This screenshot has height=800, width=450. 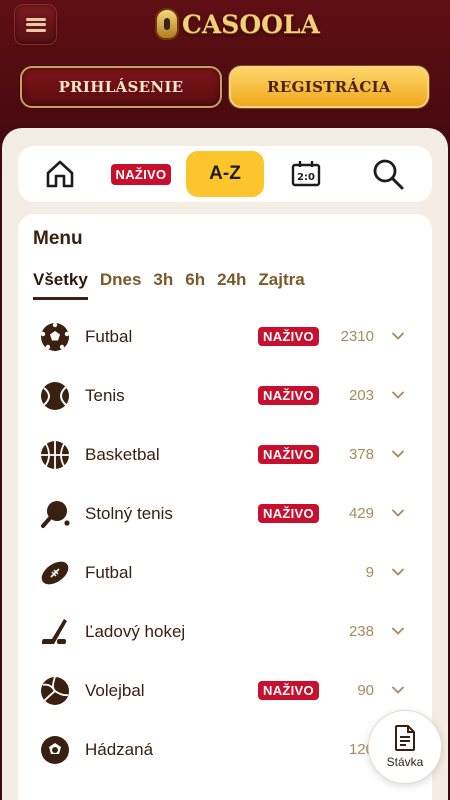 I want to click on betslip-button: Stávka, so click(x=405, y=747).